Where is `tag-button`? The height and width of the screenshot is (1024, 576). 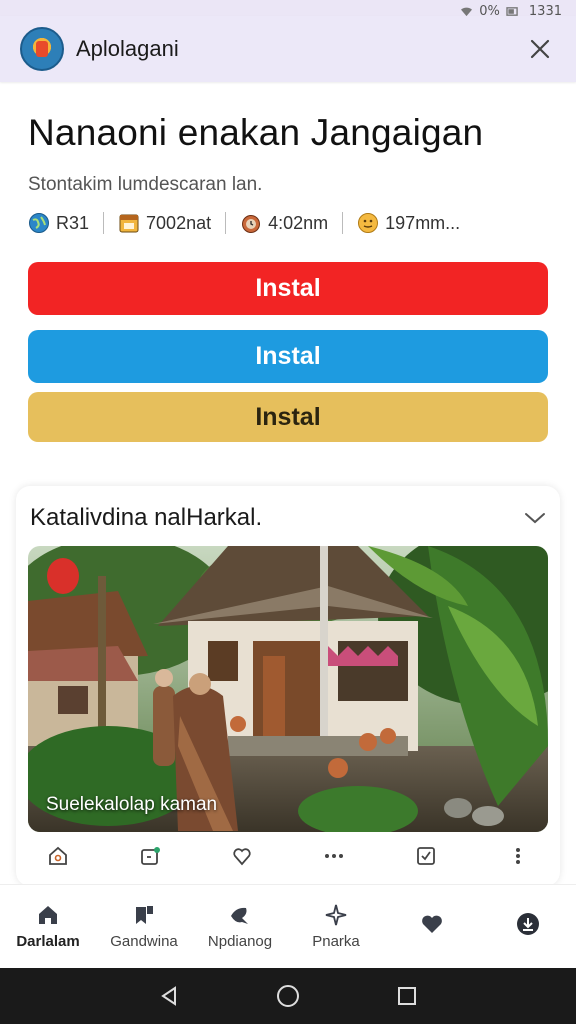
tag-button is located at coordinates (150, 856).